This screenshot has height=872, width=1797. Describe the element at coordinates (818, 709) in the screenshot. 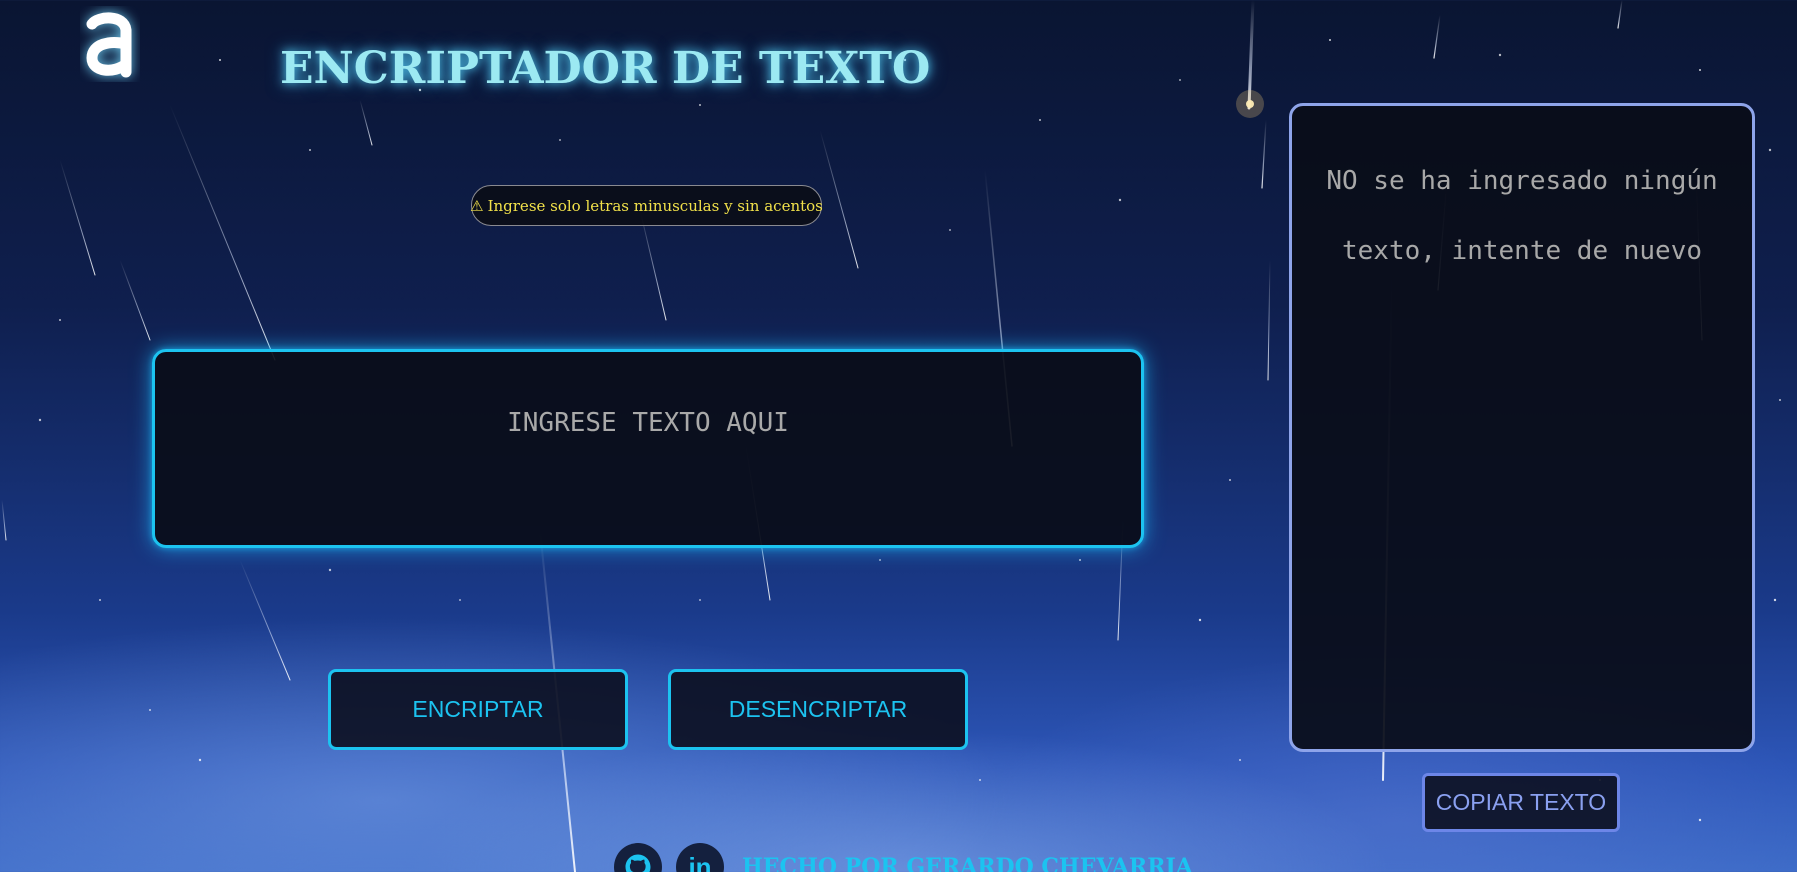

I see `decrypt-button: DESENCRIPTAR` at that location.